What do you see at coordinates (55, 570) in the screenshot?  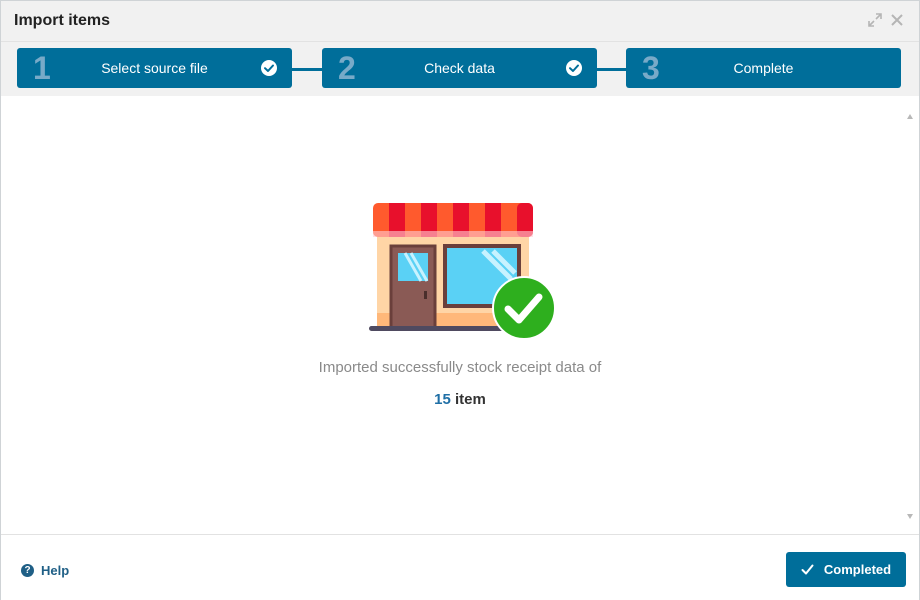 I see `help-label: Help` at bounding box center [55, 570].